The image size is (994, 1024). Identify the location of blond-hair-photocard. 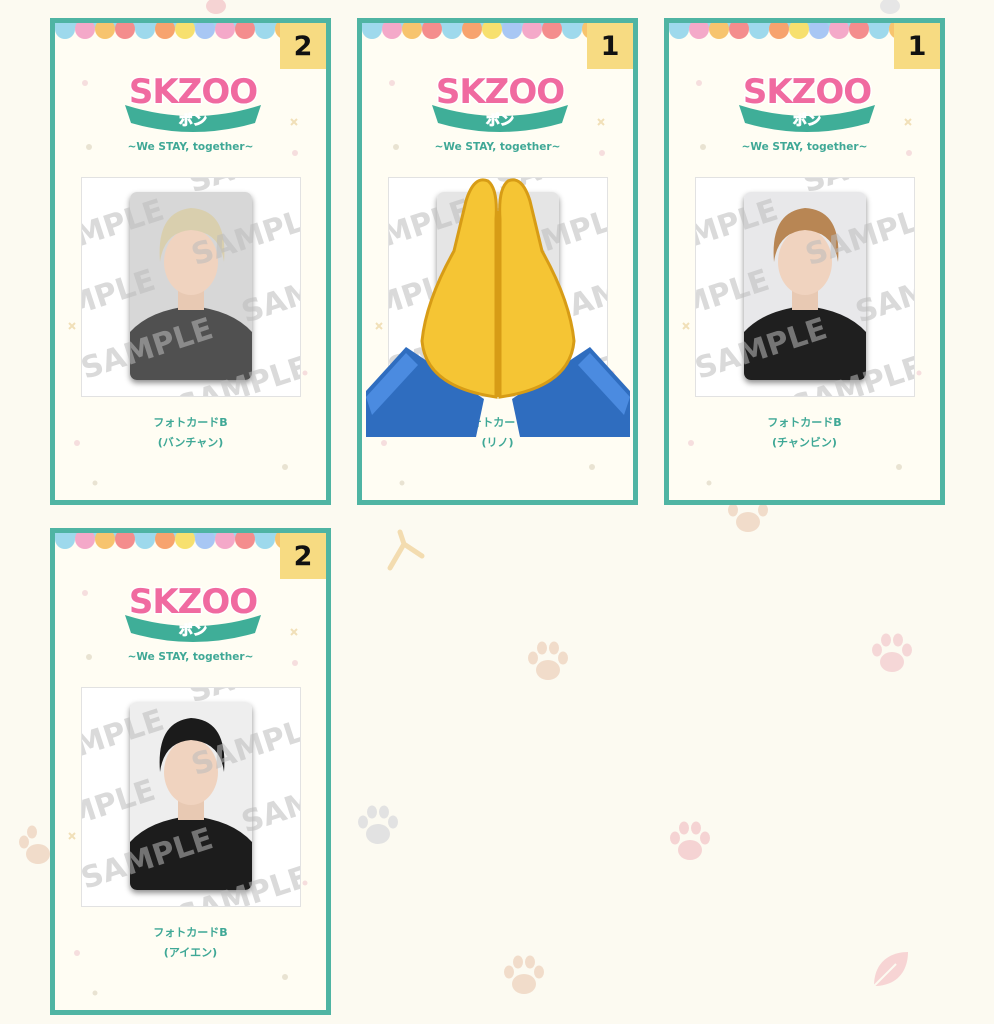
(191, 286).